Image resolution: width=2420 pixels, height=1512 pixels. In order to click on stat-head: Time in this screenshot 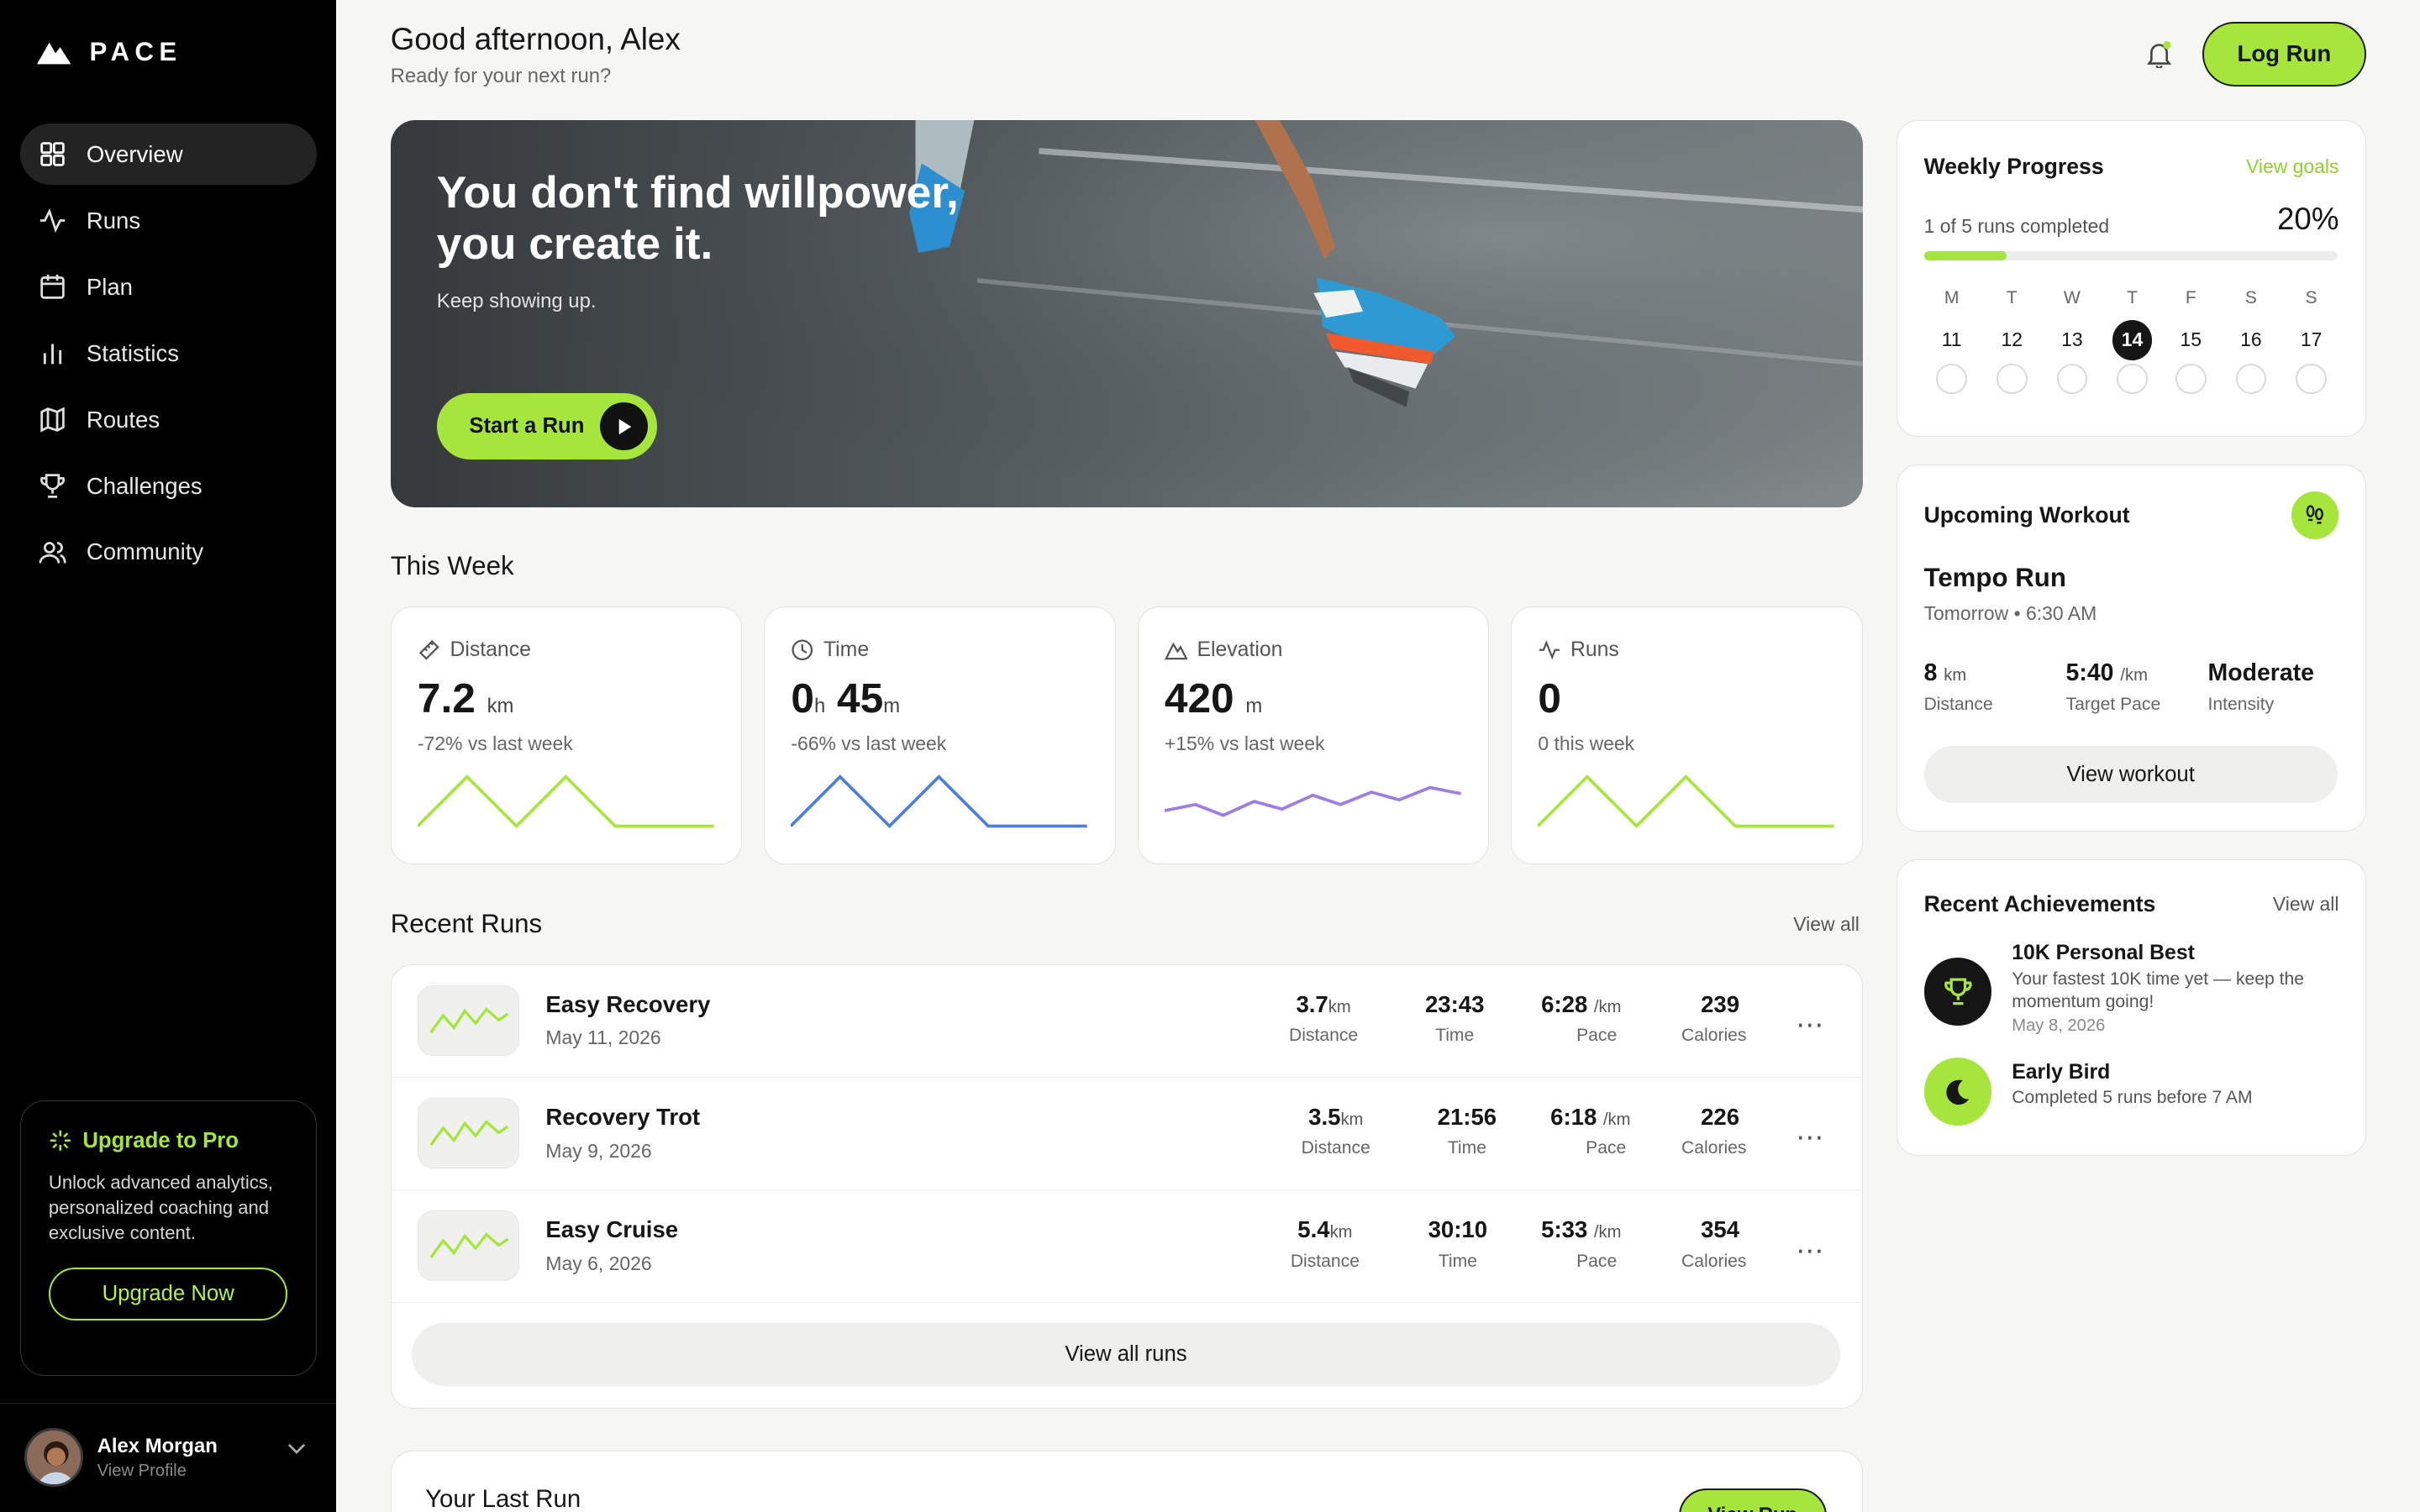, I will do `click(830, 650)`.